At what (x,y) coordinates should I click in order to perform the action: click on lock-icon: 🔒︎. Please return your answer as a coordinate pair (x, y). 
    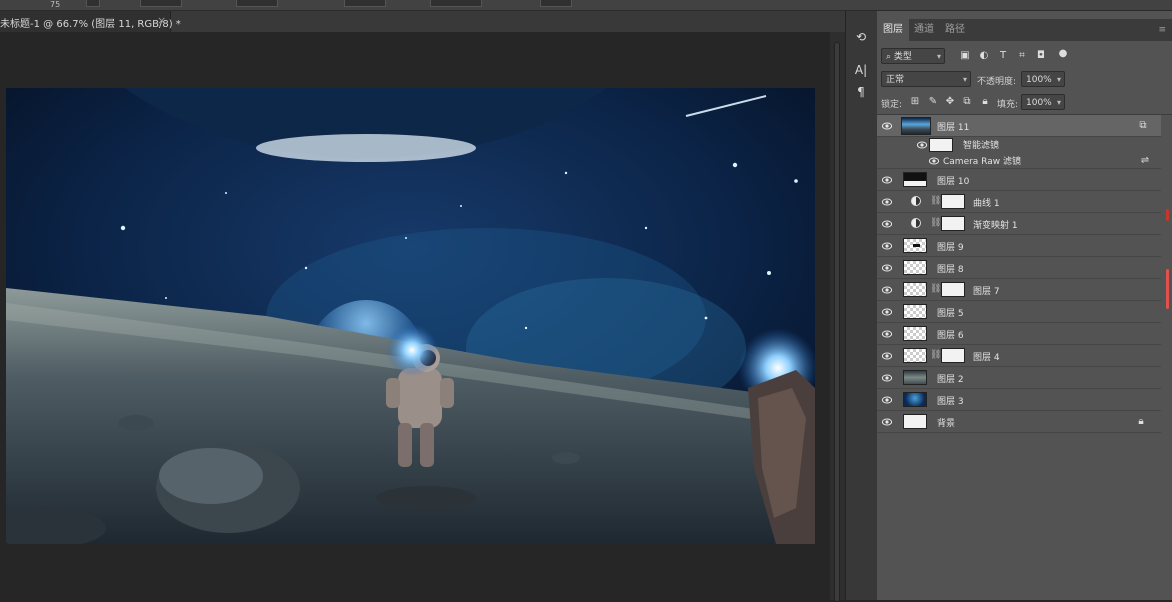
    Looking at the image, I should click on (1141, 421).